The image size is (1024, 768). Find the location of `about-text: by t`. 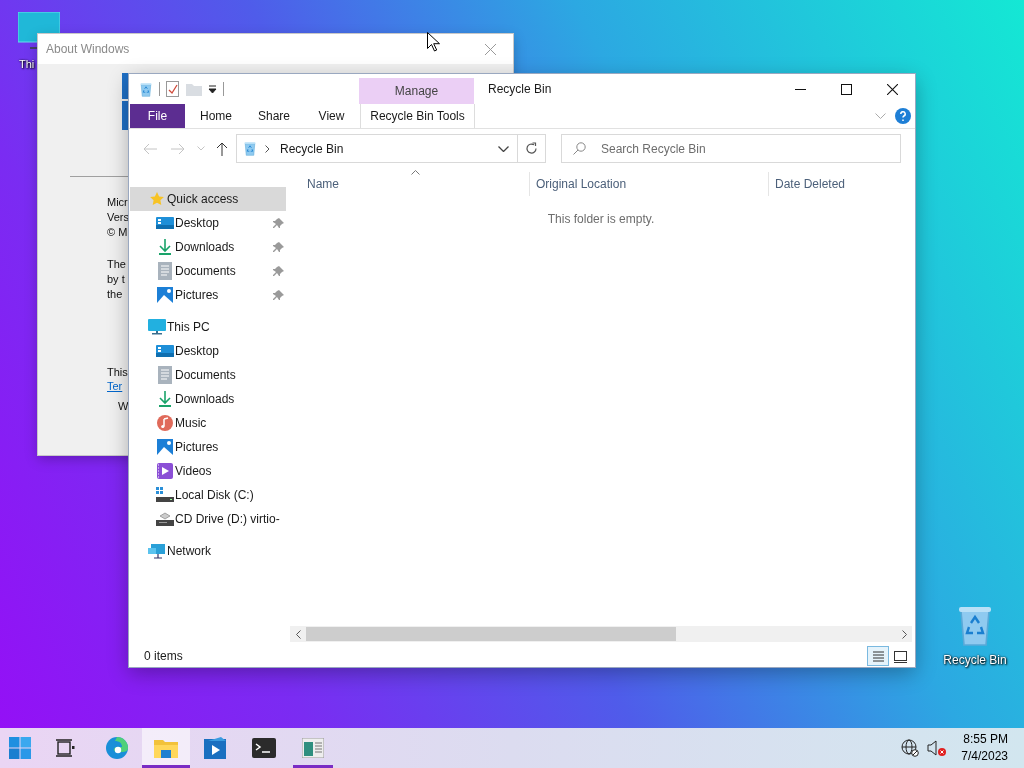

about-text: by t is located at coordinates (116, 279).